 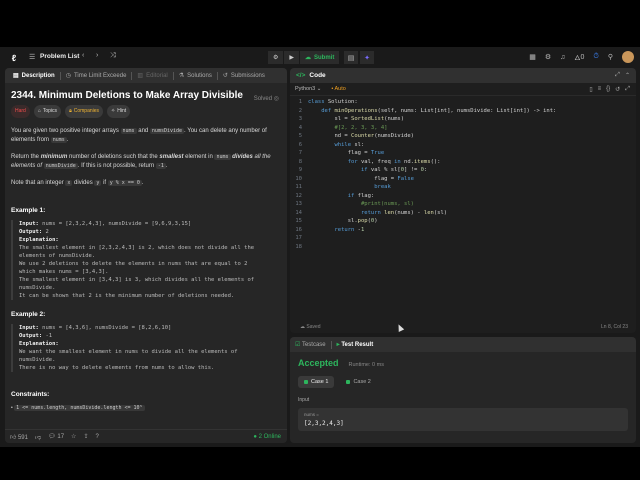 What do you see at coordinates (349, 144) in the screenshot?
I see `code-text: while sl:` at bounding box center [349, 144].